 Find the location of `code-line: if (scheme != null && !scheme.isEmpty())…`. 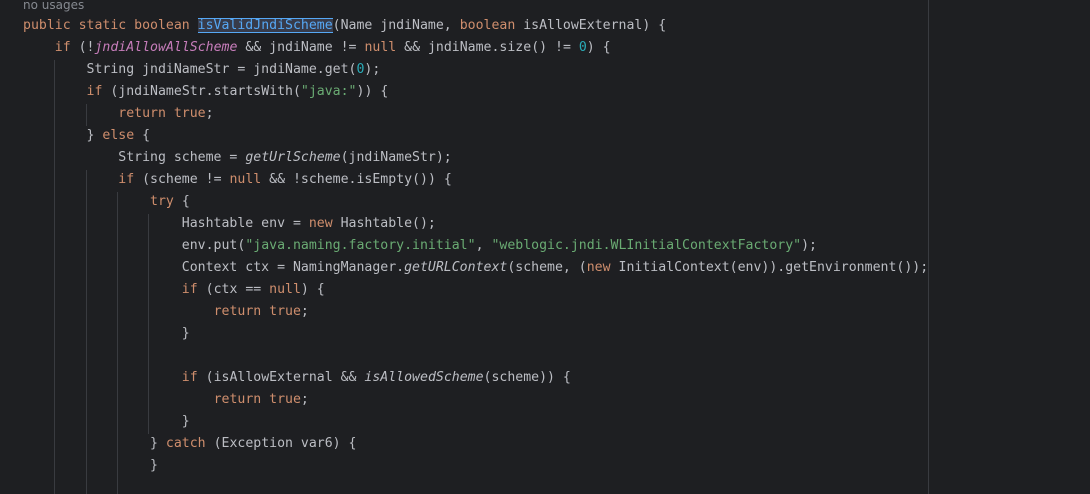

code-line: if (scheme != null && !scheme.isEmpty())… is located at coordinates (475, 180).